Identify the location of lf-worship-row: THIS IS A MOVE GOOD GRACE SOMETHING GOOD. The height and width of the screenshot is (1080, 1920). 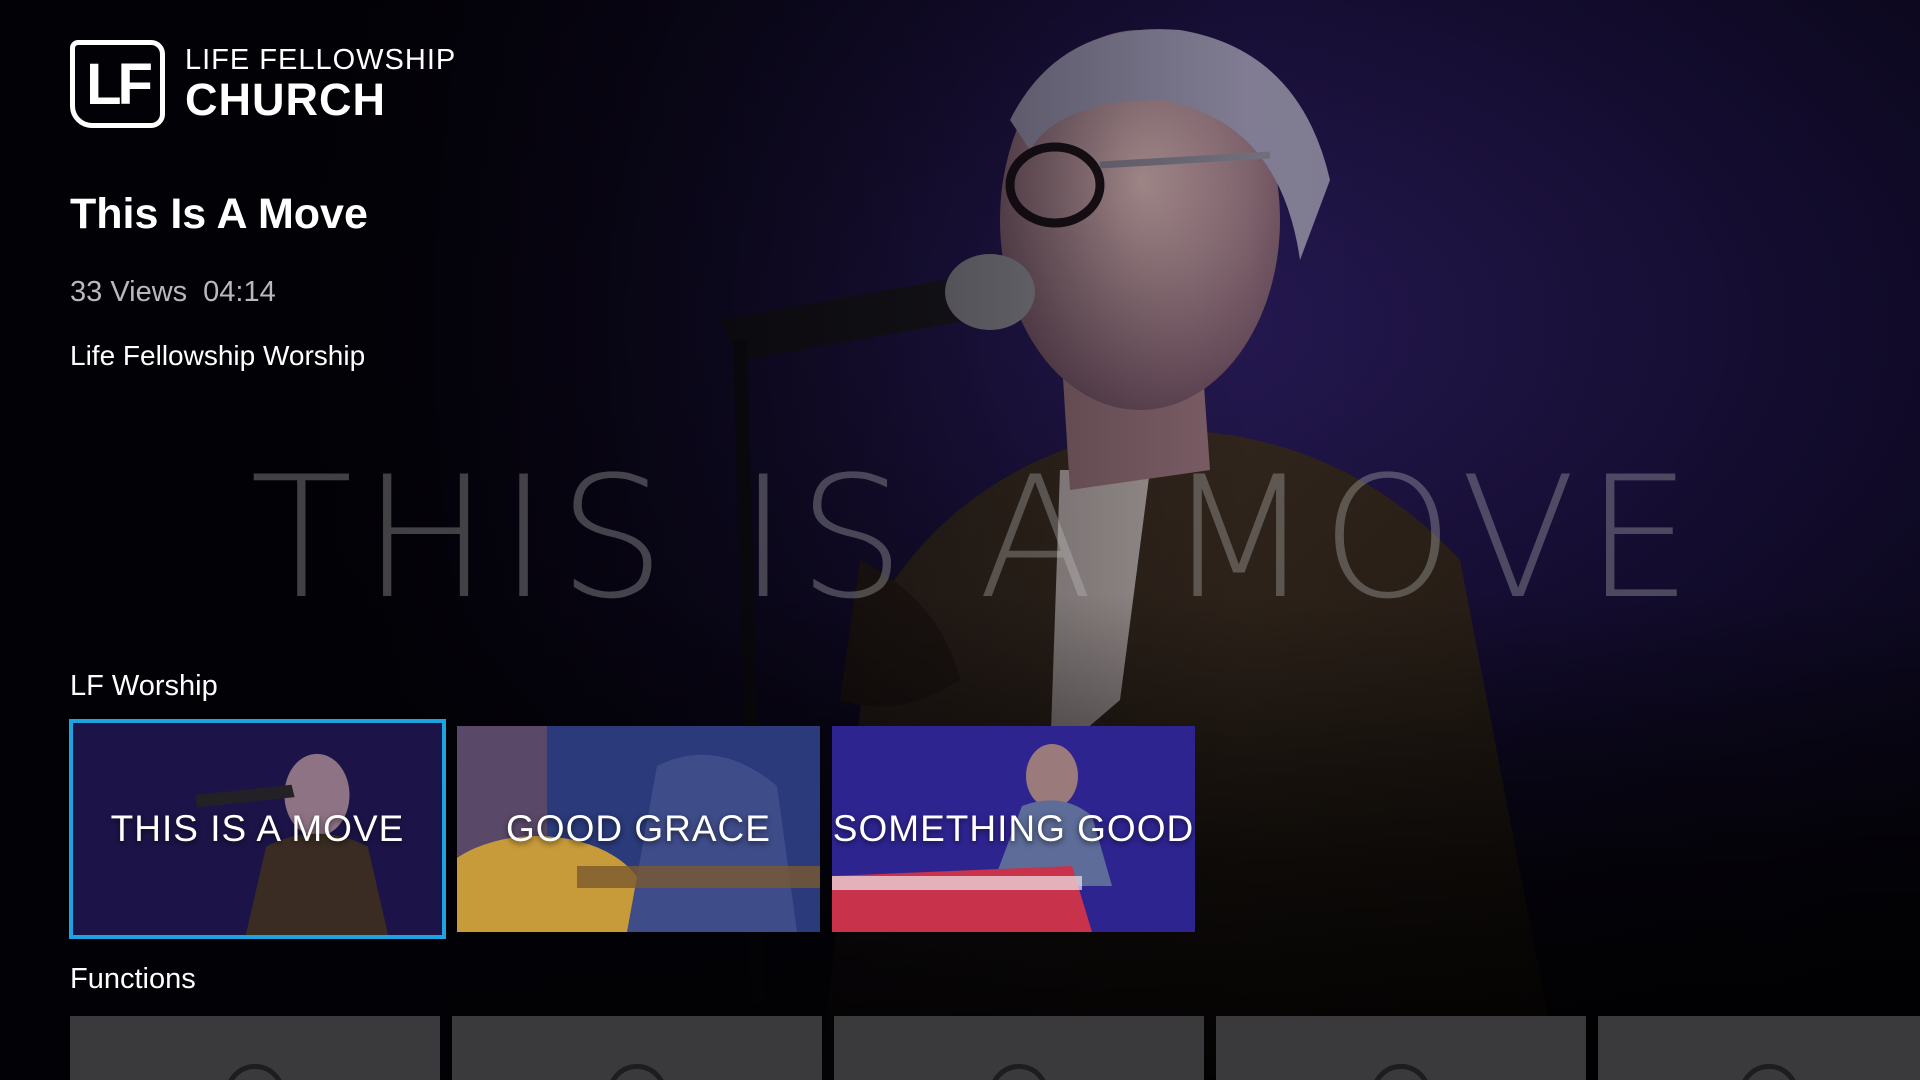
(632, 829).